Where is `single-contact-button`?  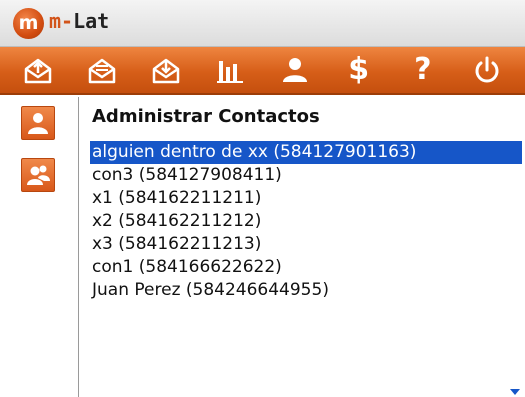 single-contact-button is located at coordinates (38, 123).